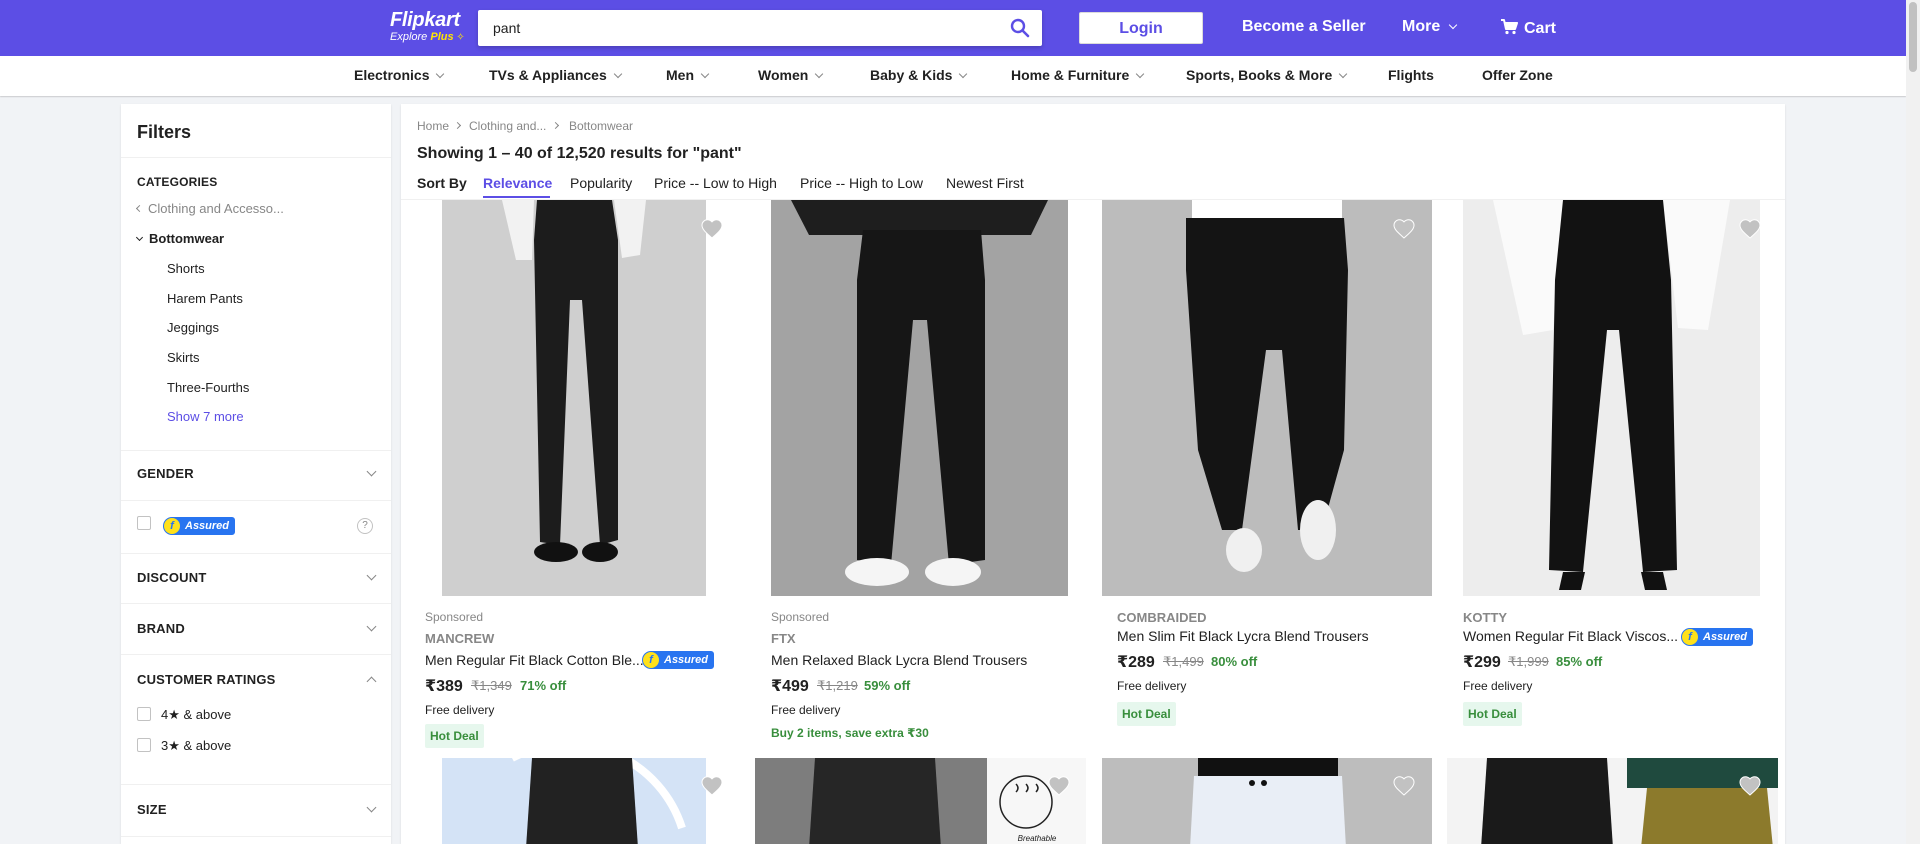  I want to click on assured-checkbox, so click(144, 523).